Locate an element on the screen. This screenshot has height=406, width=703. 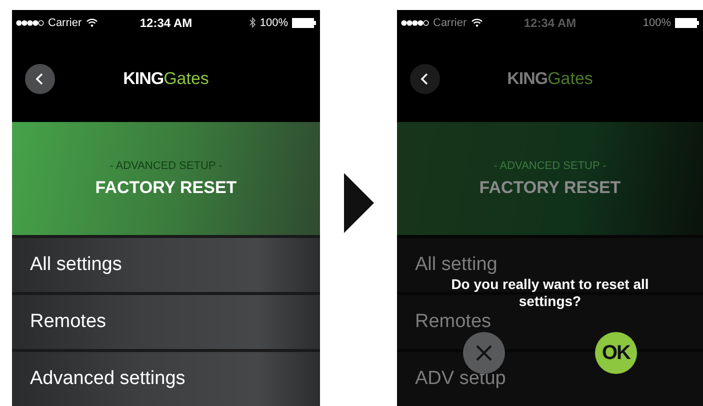
menu-item: Remotes is located at coordinates (166, 320).